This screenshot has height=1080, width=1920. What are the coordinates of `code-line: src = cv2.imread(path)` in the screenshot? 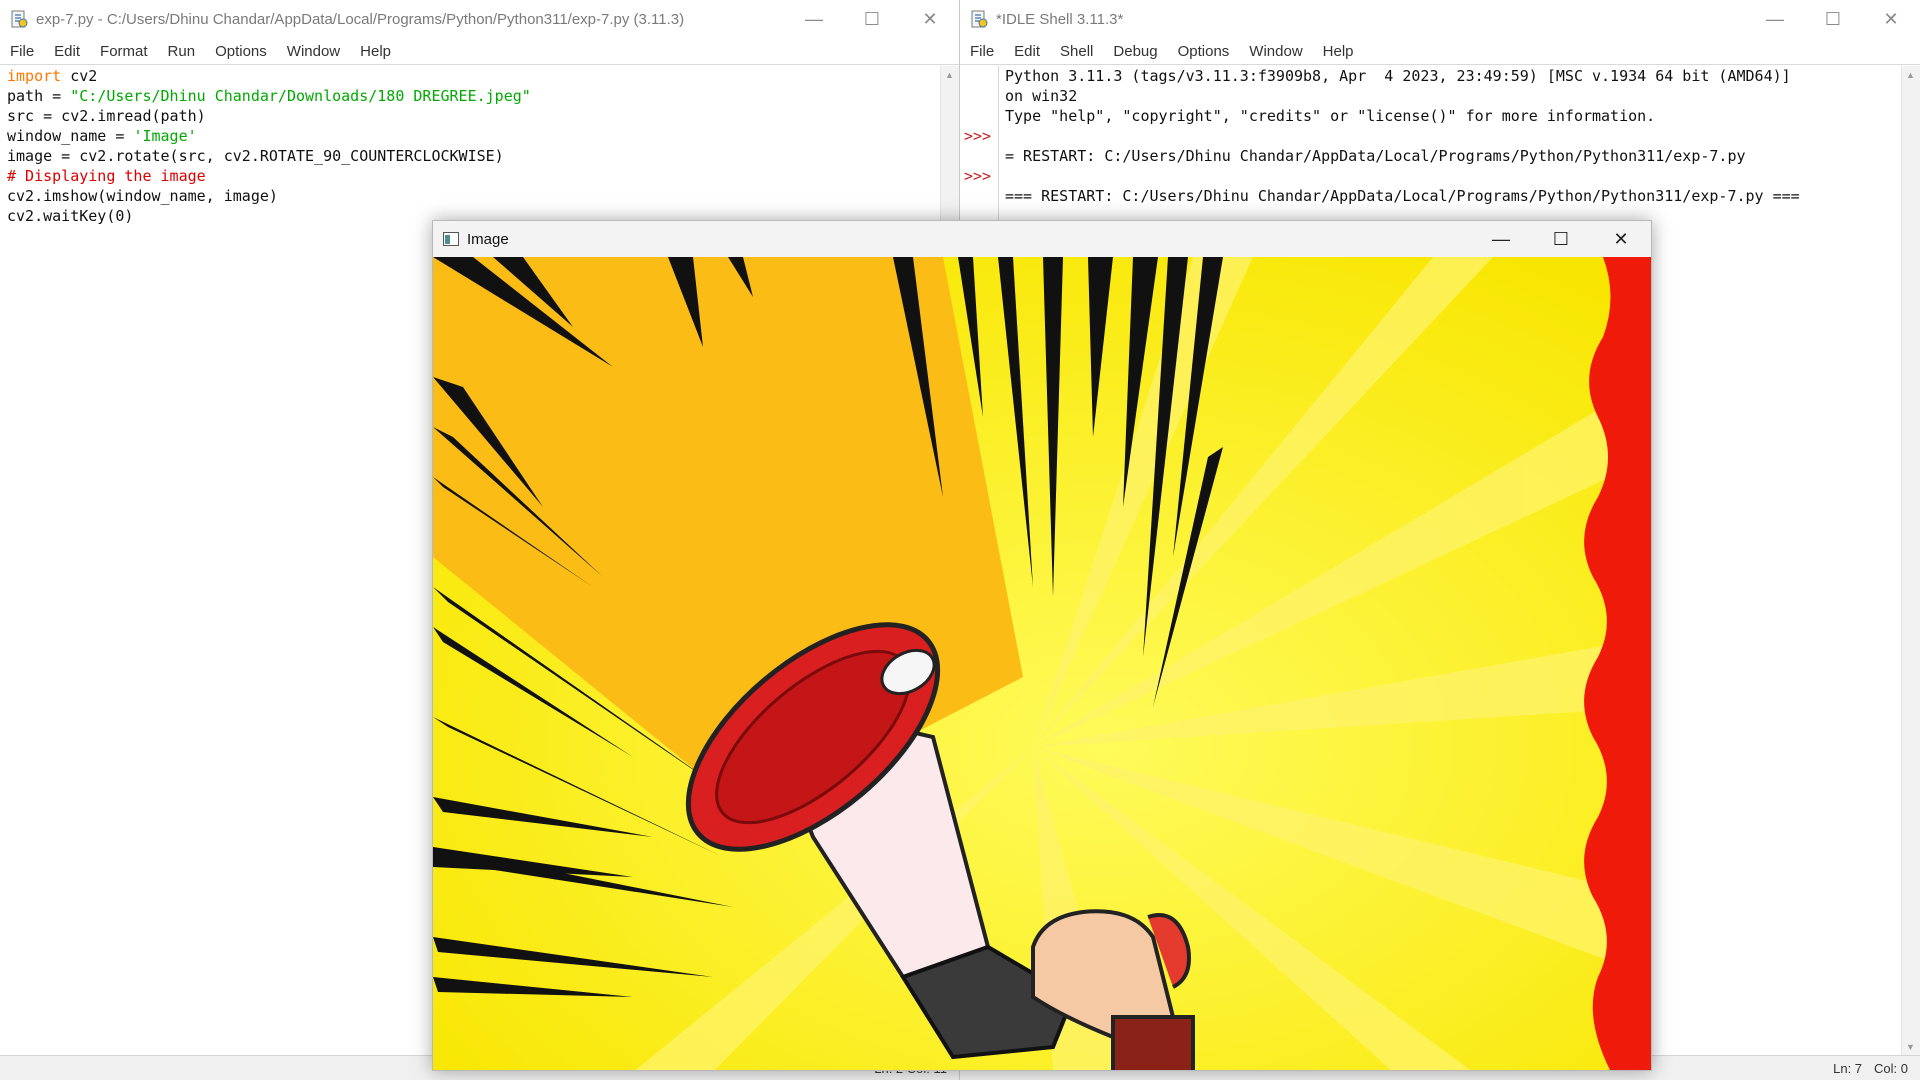 It's located at (106, 116).